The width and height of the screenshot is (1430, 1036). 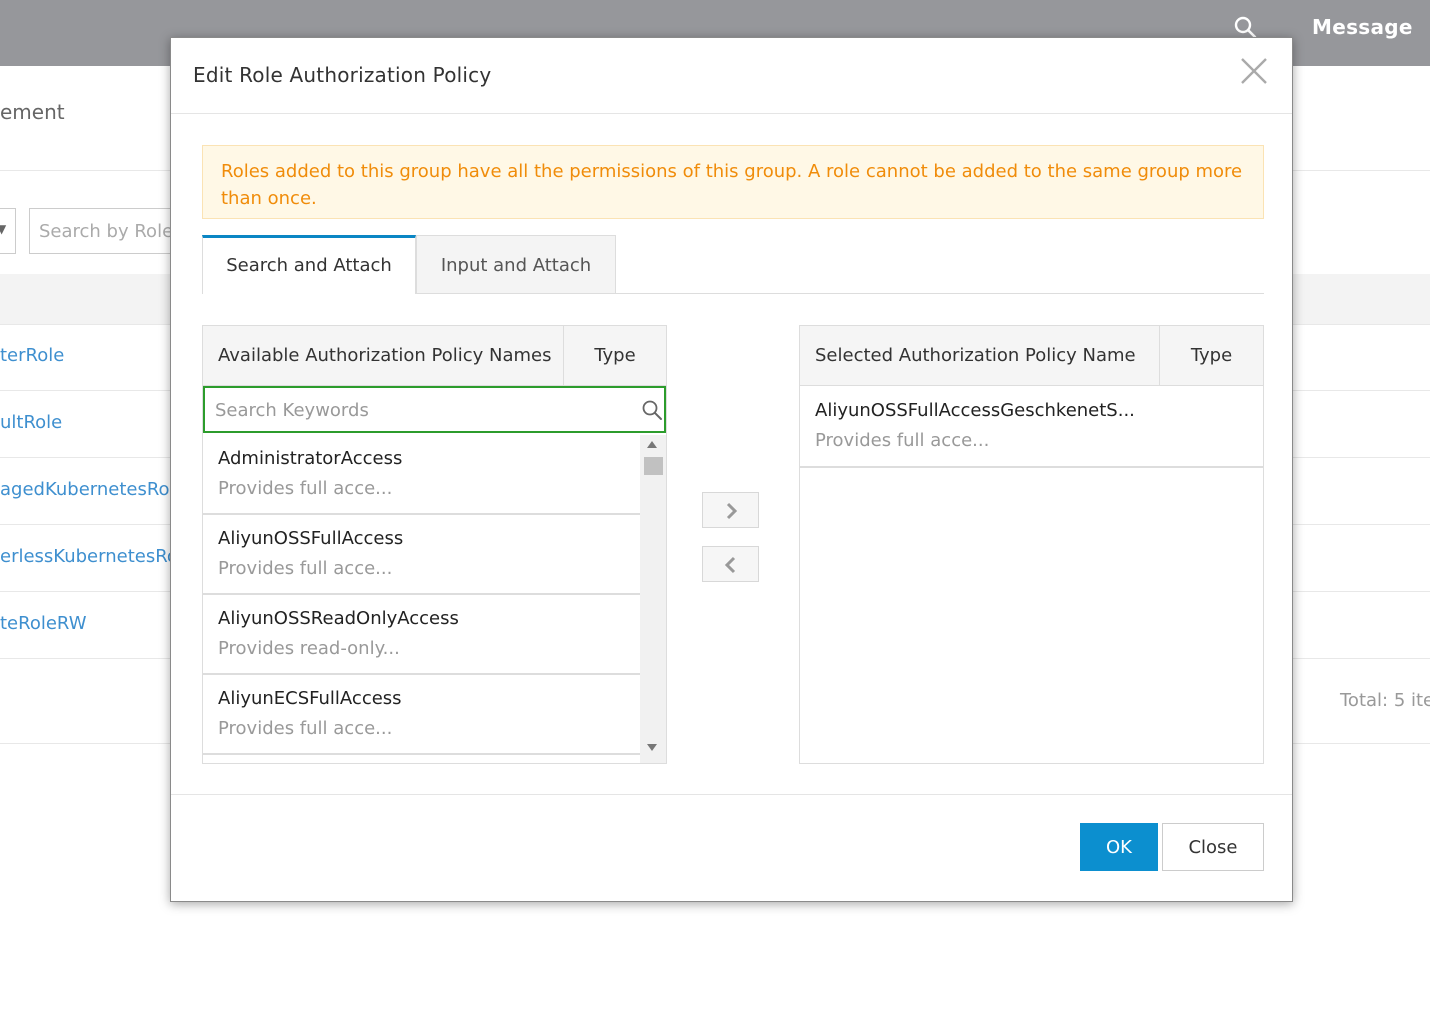 What do you see at coordinates (733, 264) in the screenshot?
I see `tab-bar: Search and Attach Input and Attach` at bounding box center [733, 264].